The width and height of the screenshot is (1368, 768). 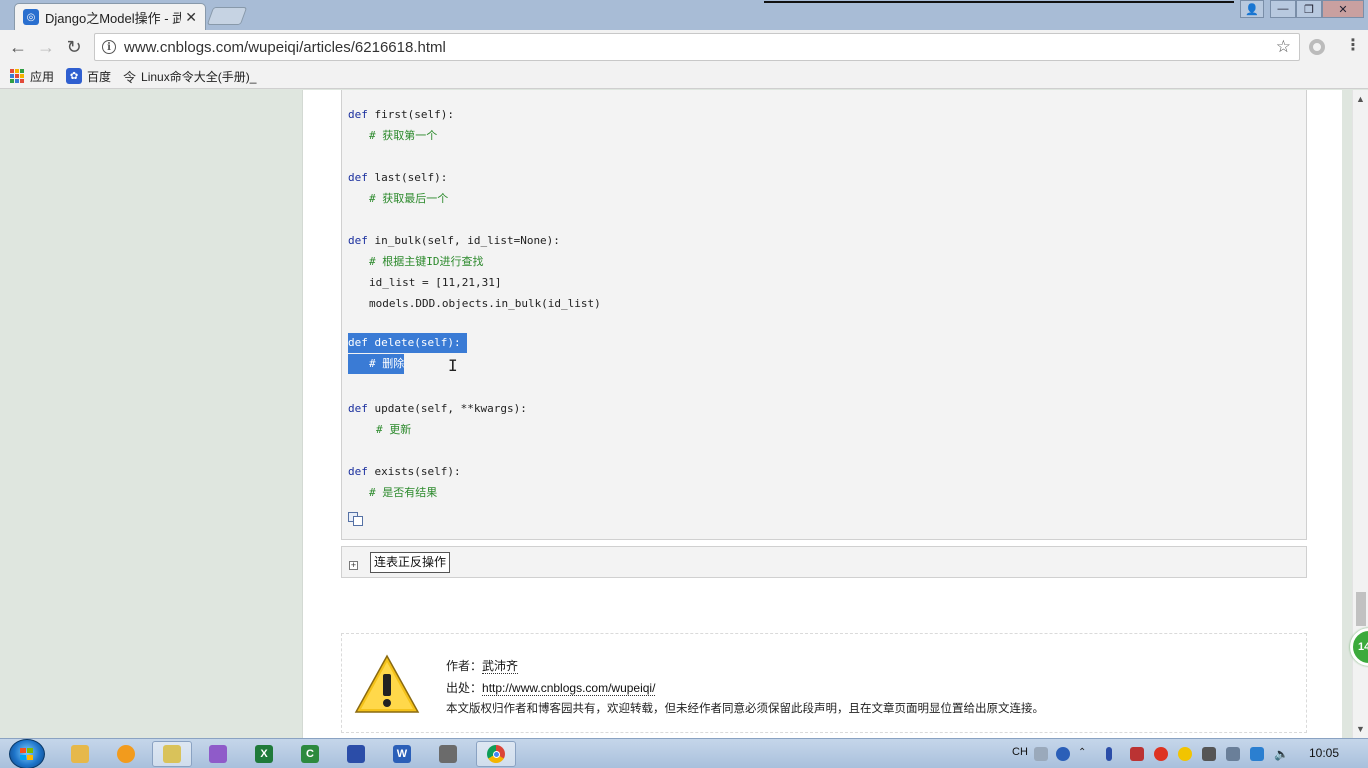 What do you see at coordinates (376, 364) in the screenshot?
I see `code-comment-selected: # 删除` at bounding box center [376, 364].